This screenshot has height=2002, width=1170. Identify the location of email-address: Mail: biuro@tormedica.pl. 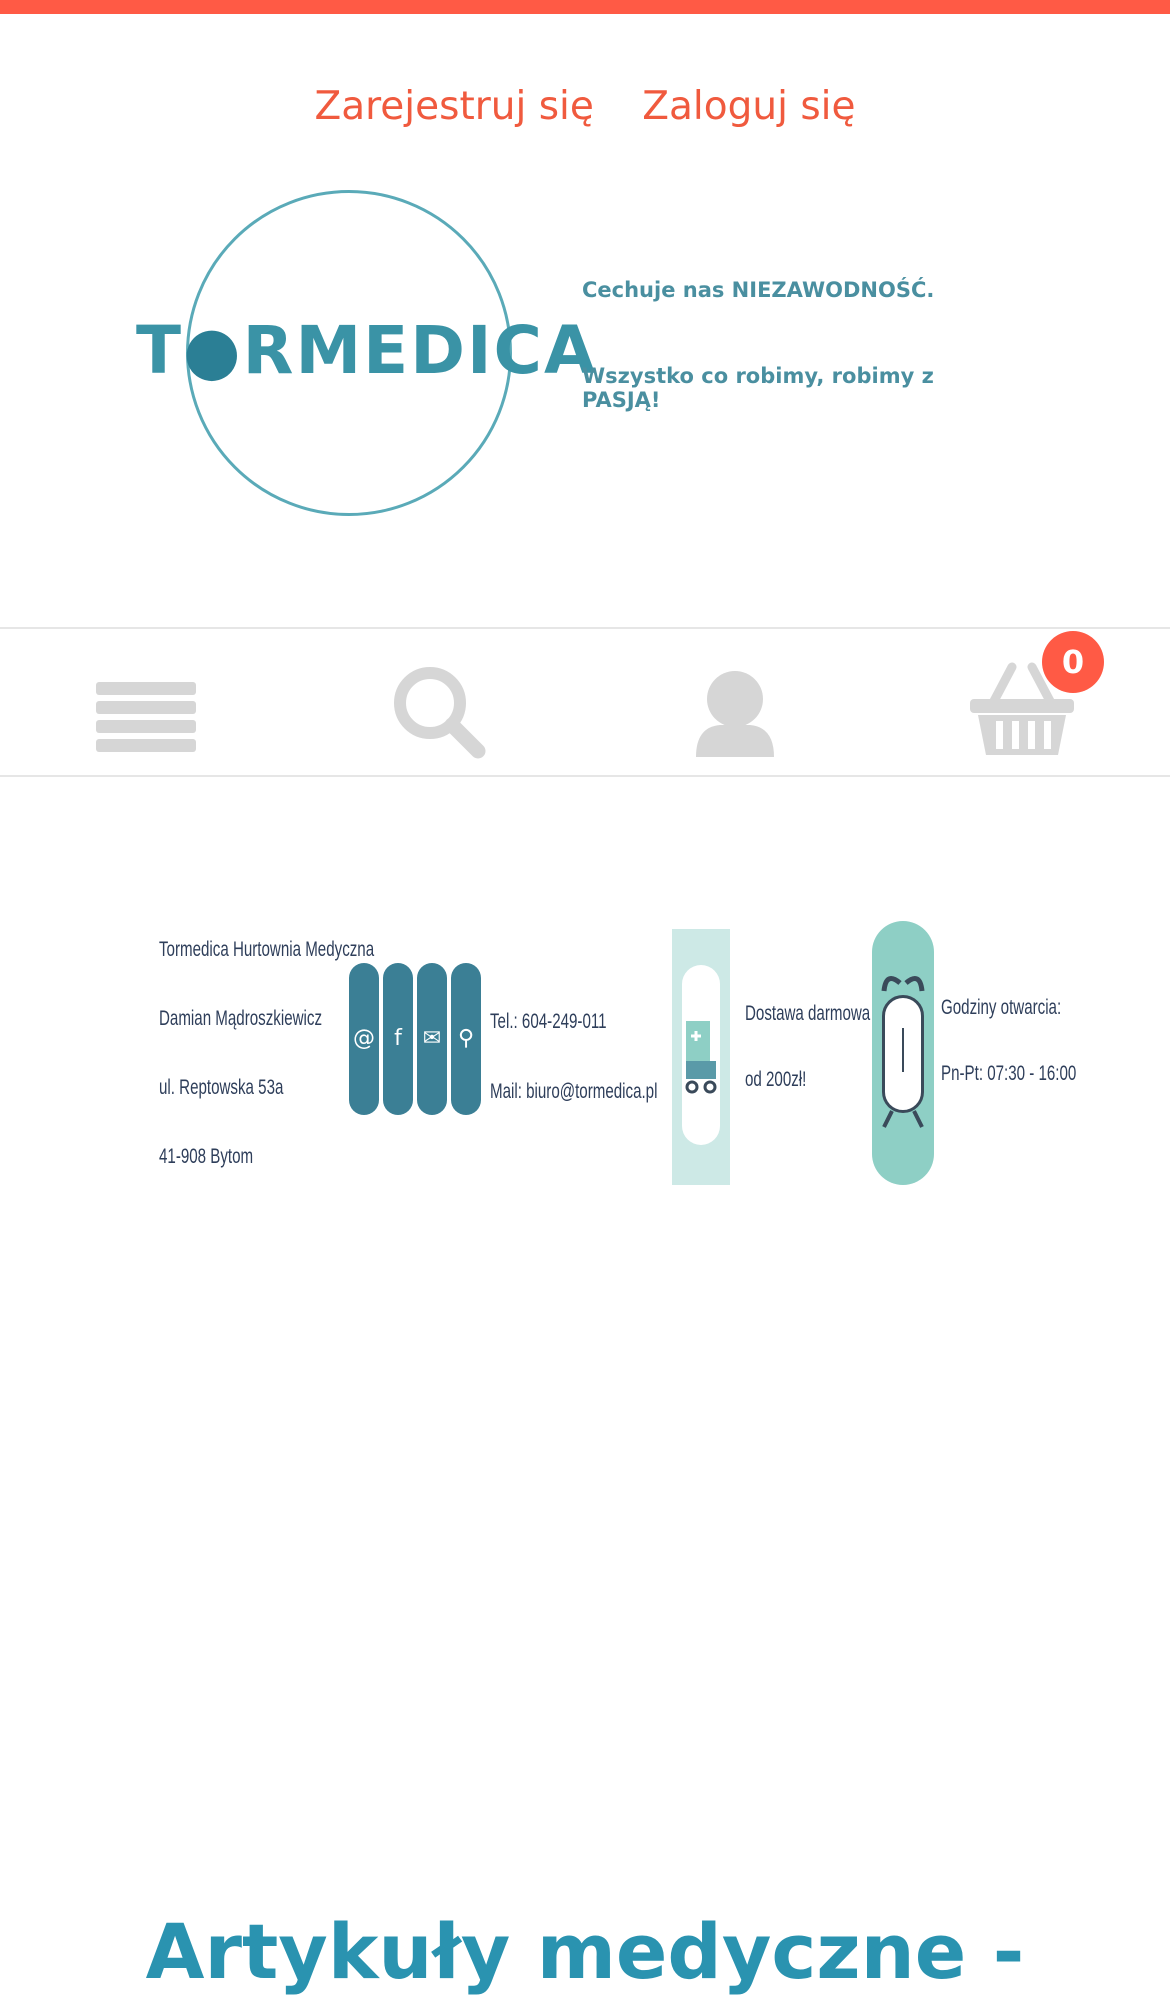
(574, 1091).